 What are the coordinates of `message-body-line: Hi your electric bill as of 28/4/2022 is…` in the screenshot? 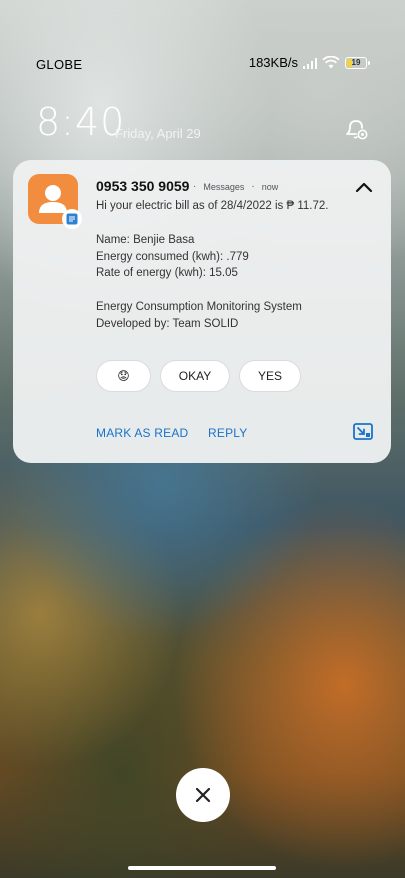 It's located at (212, 206).